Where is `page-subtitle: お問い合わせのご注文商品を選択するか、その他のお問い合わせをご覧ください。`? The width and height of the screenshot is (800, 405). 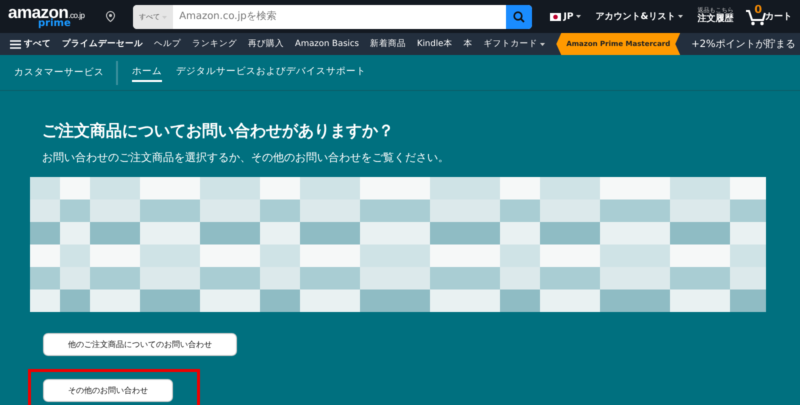 page-subtitle: お問い合わせのご注文商品を選択するか、その他のお問い合わせをご覧ください。 is located at coordinates (246, 157).